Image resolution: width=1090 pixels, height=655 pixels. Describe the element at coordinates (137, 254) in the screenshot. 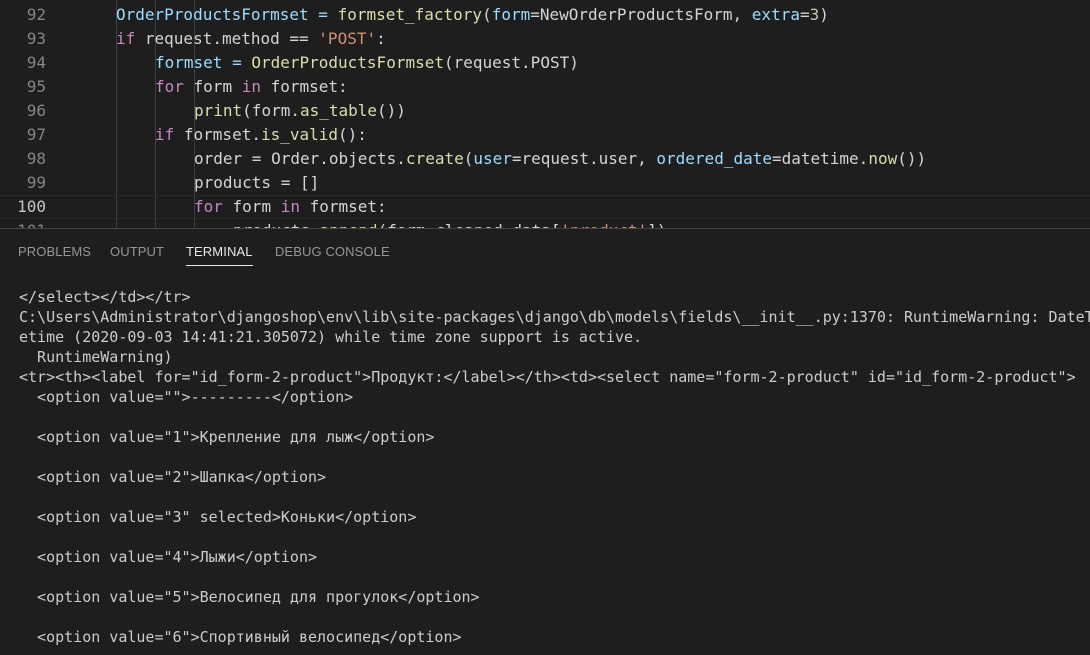

I see `tab-output: OUTPUT` at that location.